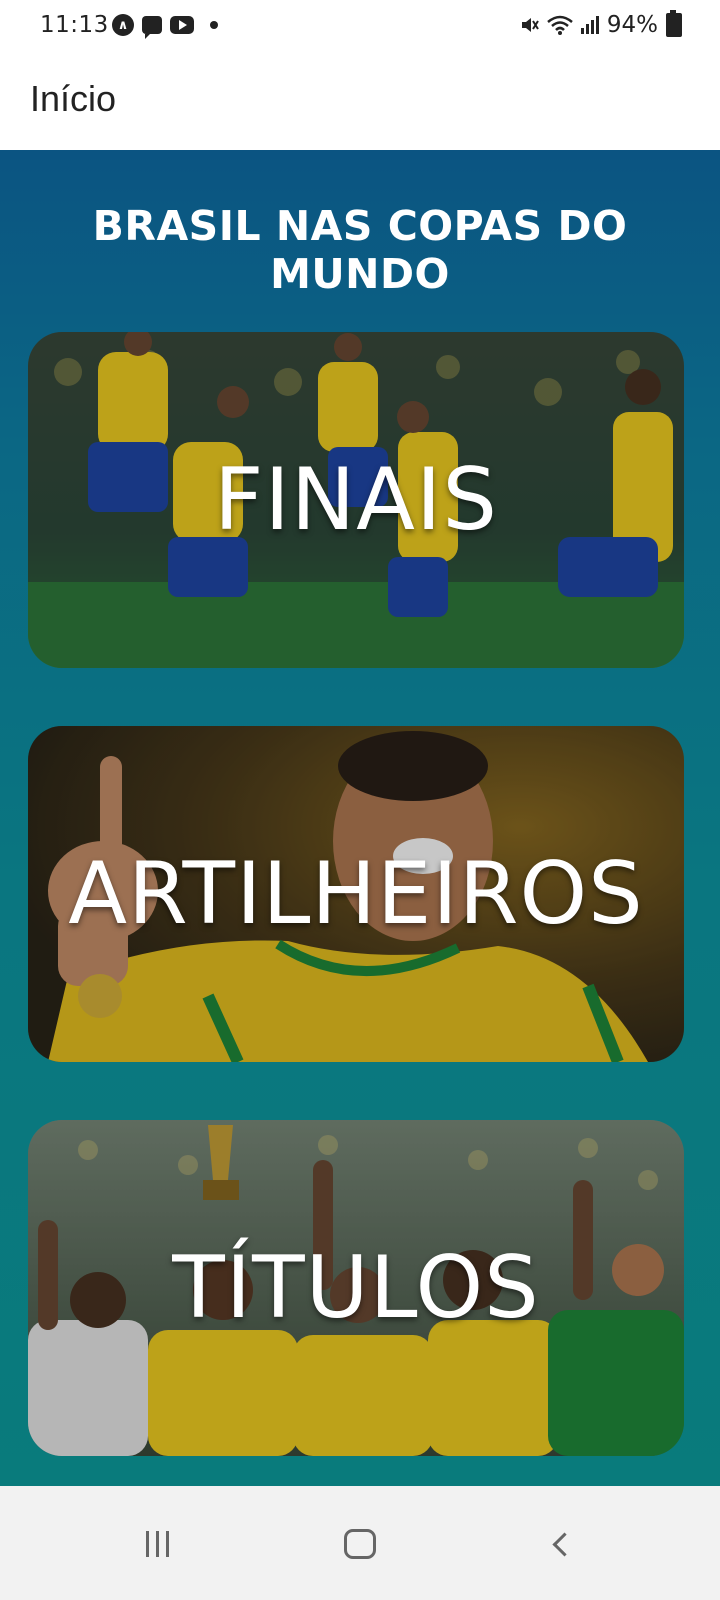  What do you see at coordinates (560, 1544) in the screenshot?
I see `back-icon` at bounding box center [560, 1544].